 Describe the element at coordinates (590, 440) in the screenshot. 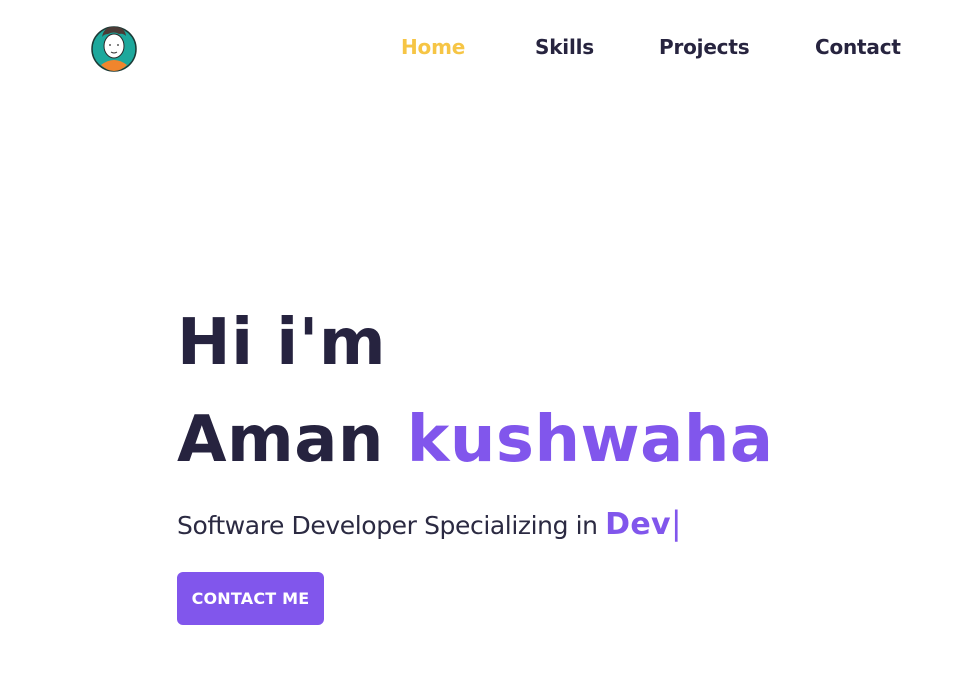

I see `hero-last-name: kushwaha` at that location.